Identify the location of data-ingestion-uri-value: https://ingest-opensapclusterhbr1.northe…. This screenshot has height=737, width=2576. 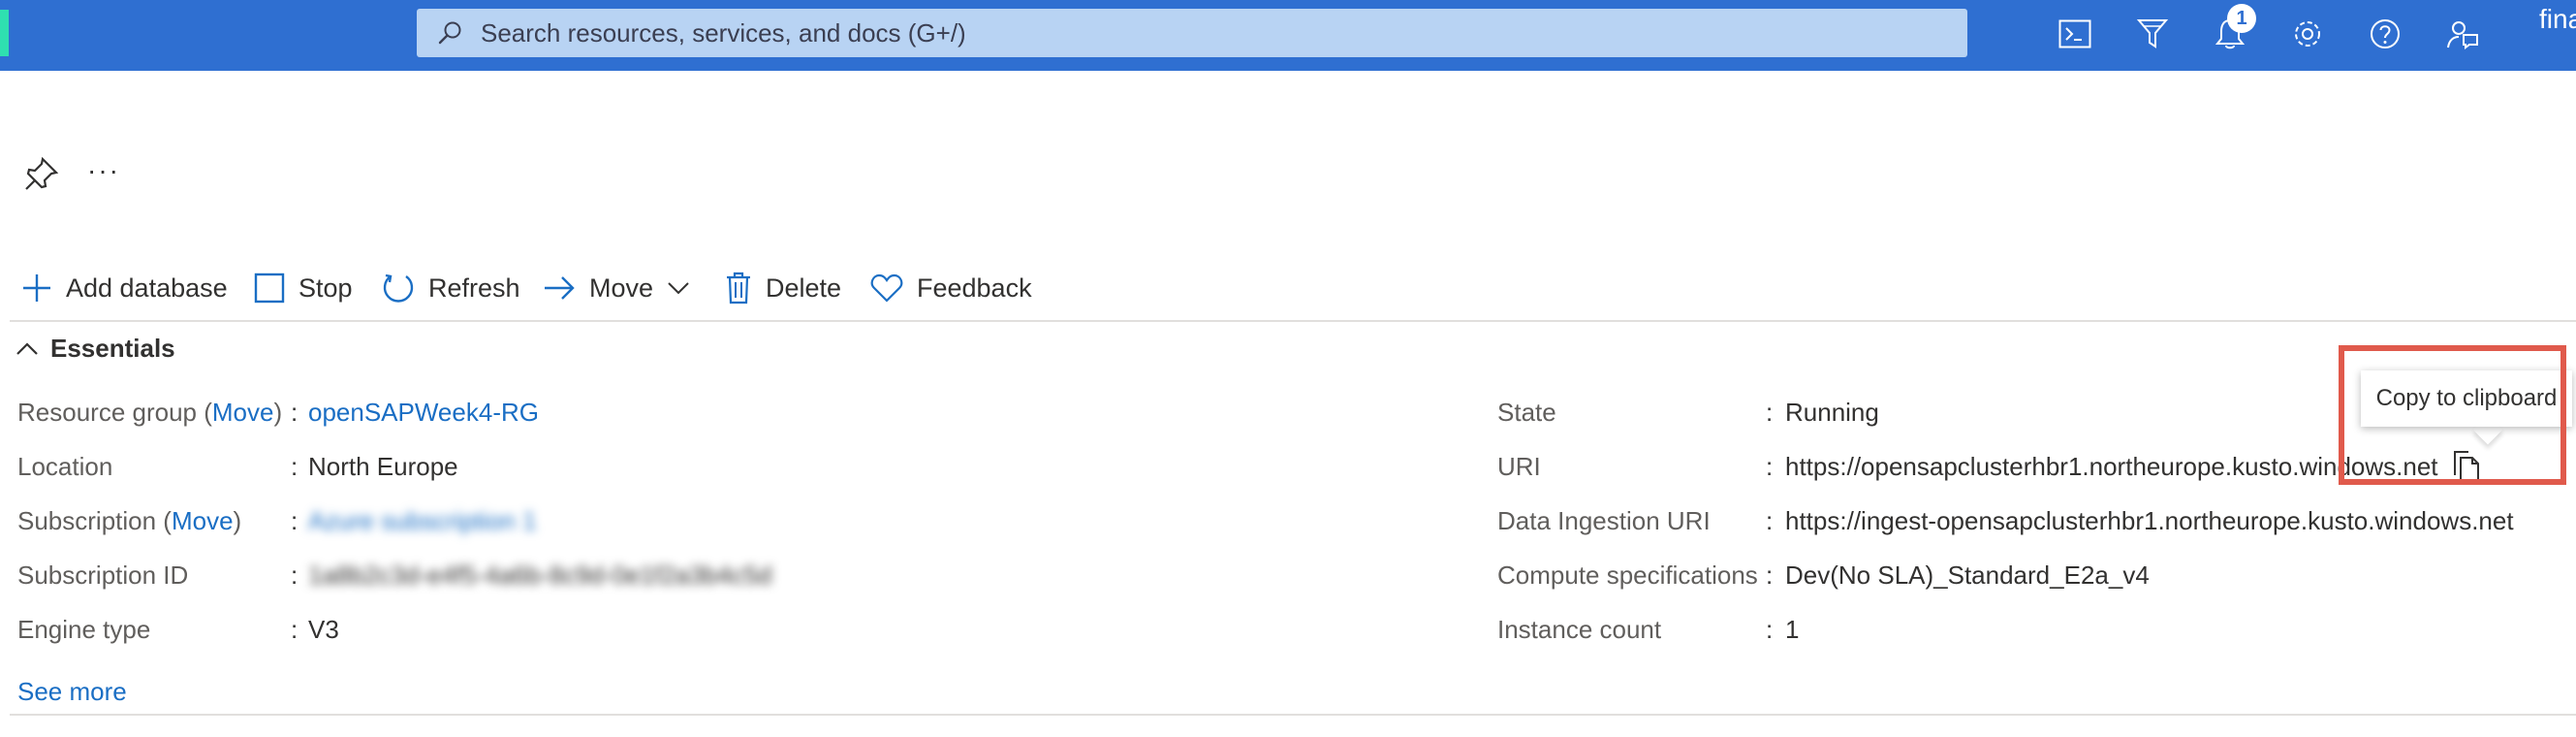
(2149, 520).